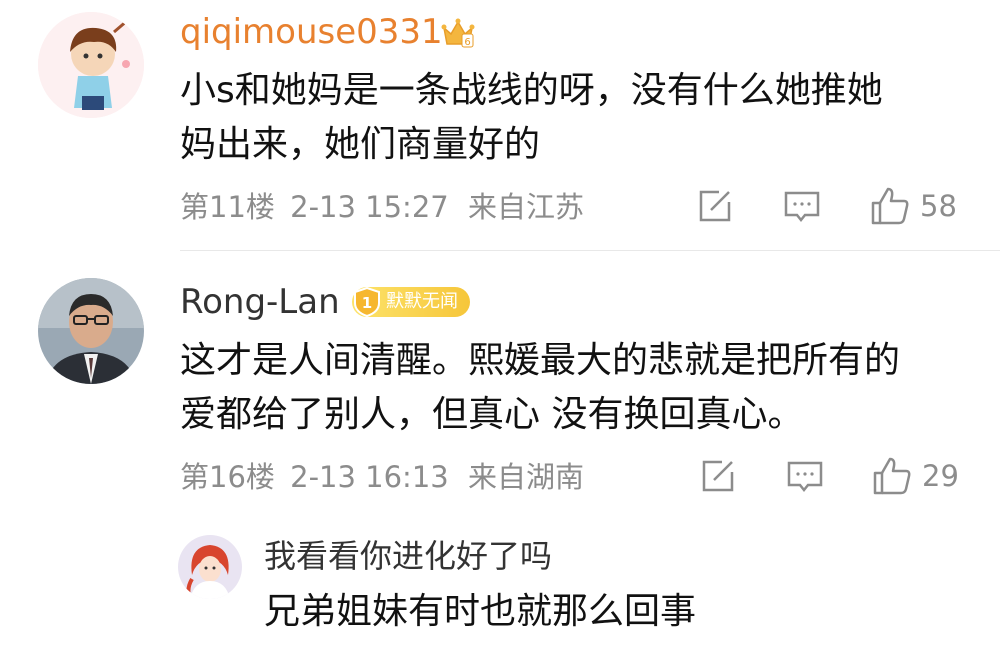 Image resolution: width=1000 pixels, height=652 pixels. I want to click on reply-username: 我看看你进化好了吗, so click(408, 556).